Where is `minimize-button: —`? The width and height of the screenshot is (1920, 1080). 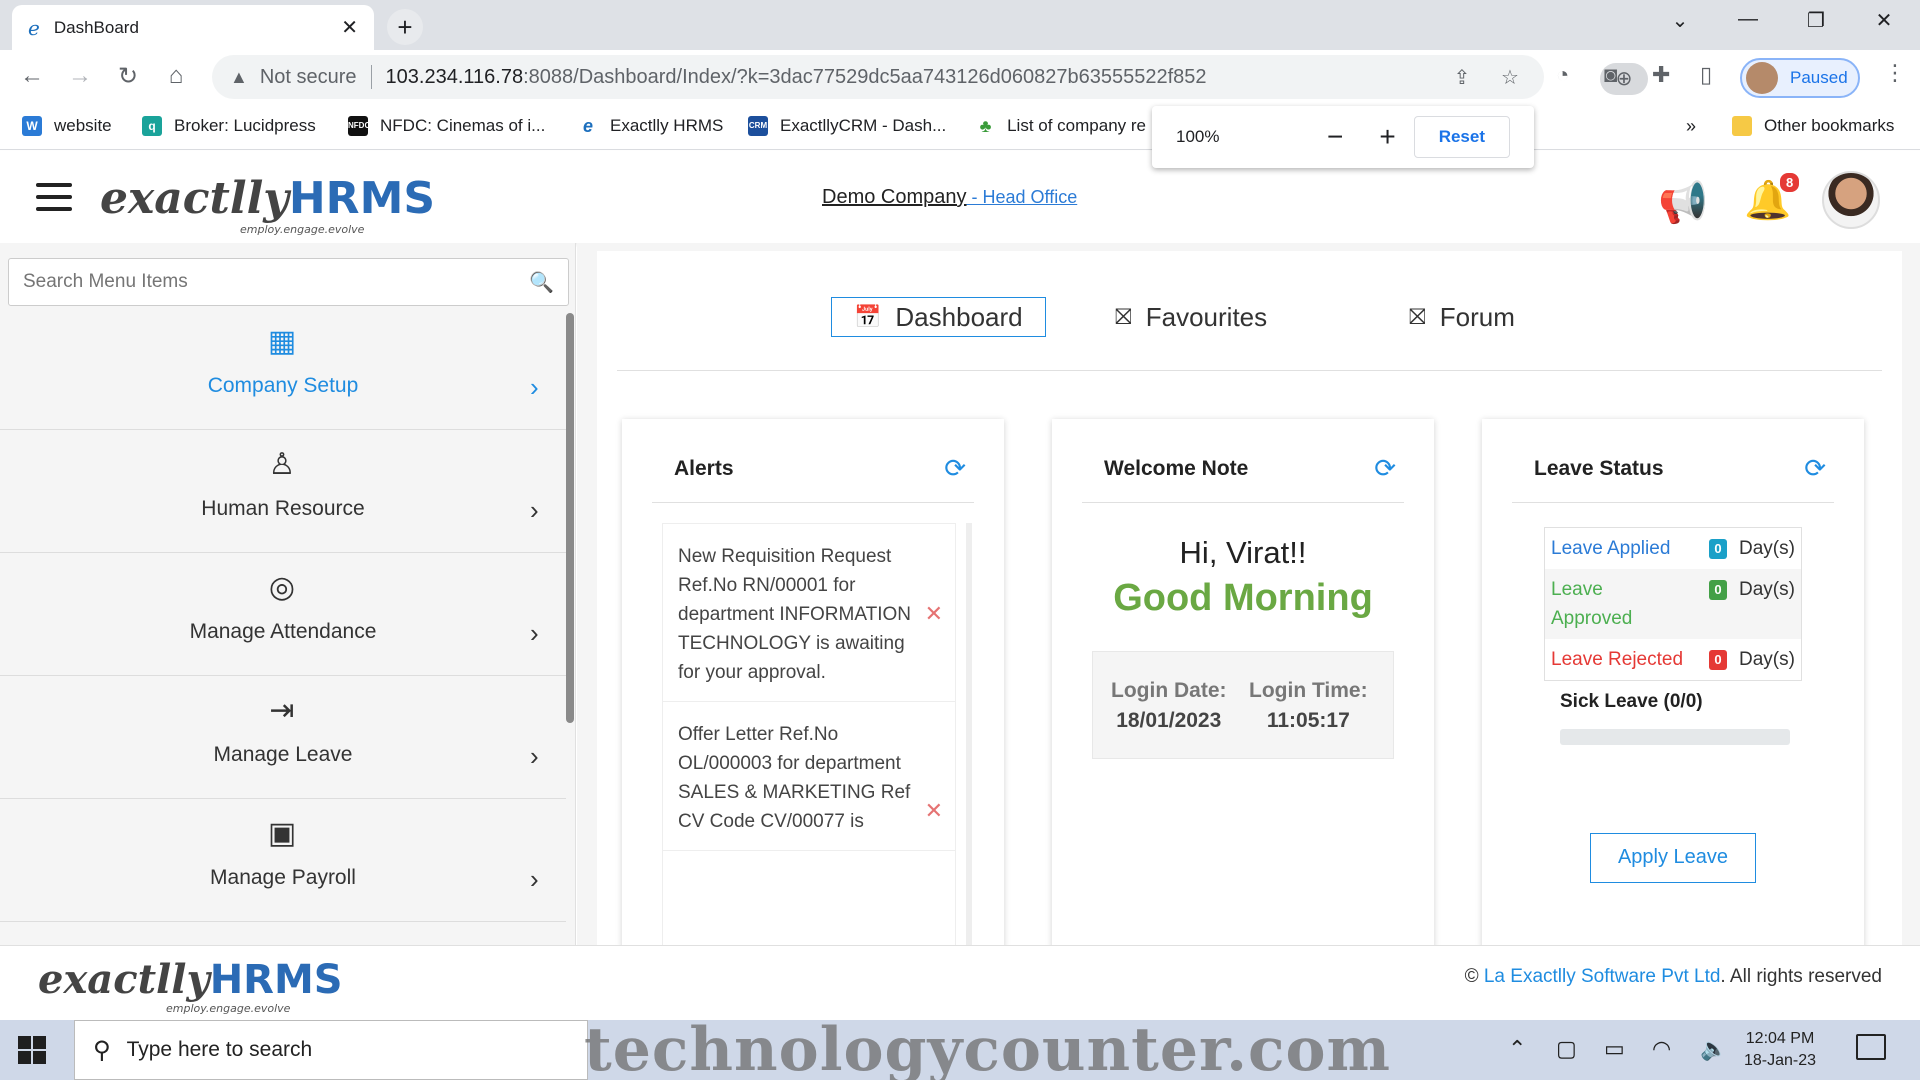 minimize-button: — is located at coordinates (1748, 19).